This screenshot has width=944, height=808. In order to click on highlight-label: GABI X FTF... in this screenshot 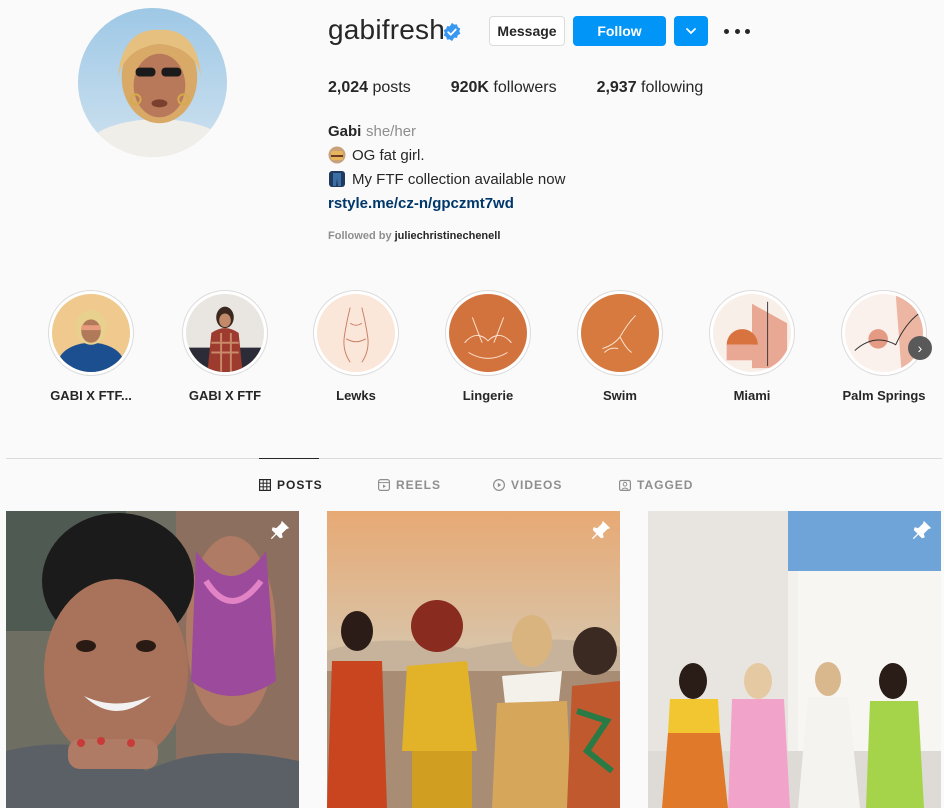, I will do `click(91, 395)`.